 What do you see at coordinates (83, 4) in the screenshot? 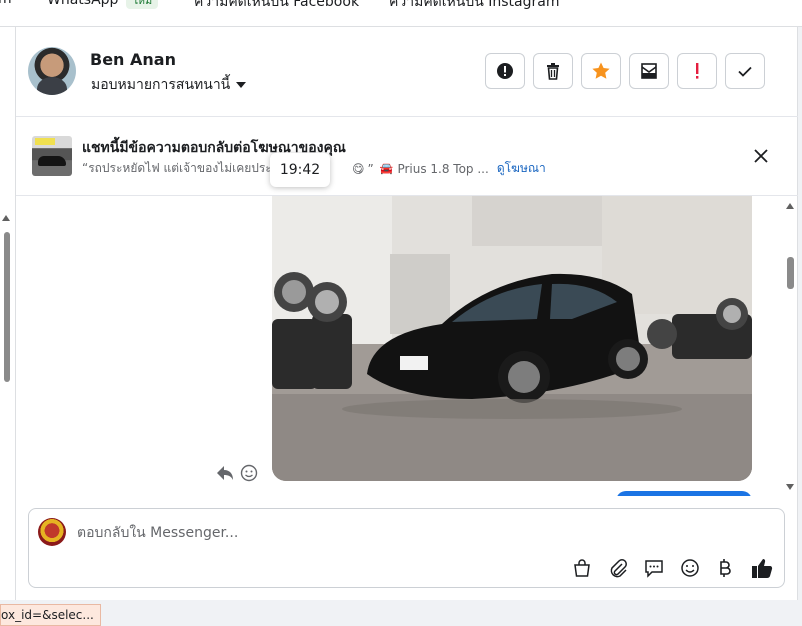
I see `tab-whatsapp-label: WhatsApp` at bounding box center [83, 4].